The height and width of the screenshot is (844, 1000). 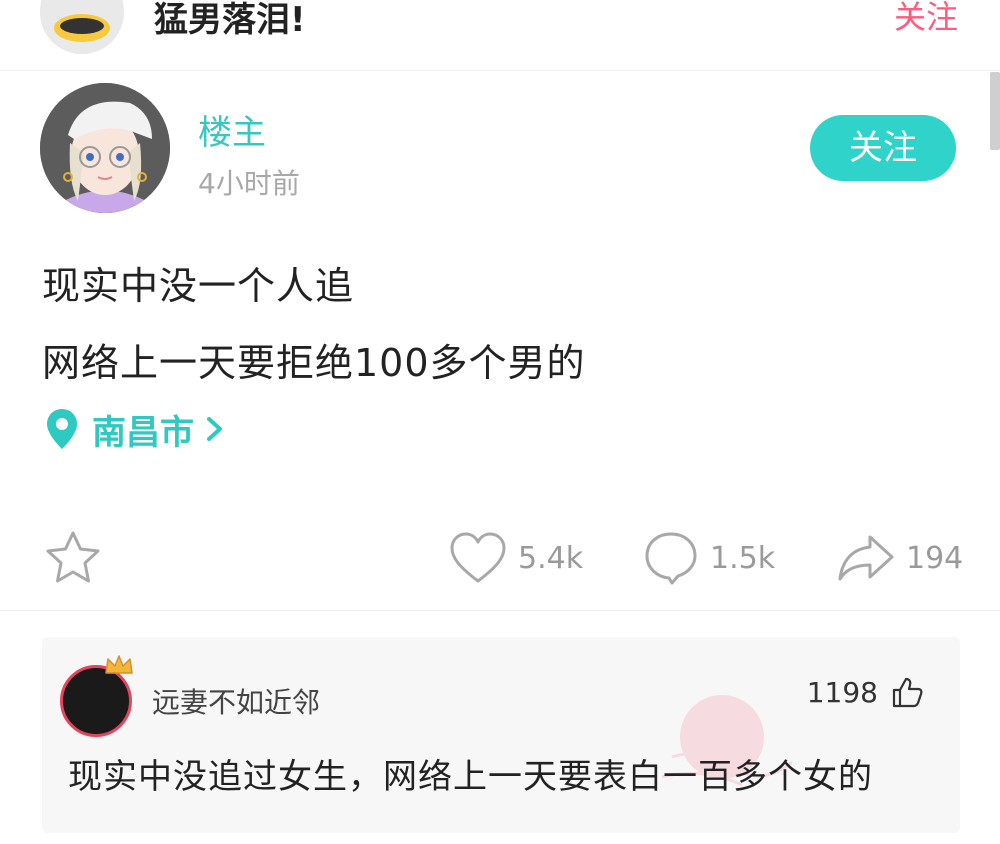 I want to click on comment-count: 1.5k, so click(x=743, y=558).